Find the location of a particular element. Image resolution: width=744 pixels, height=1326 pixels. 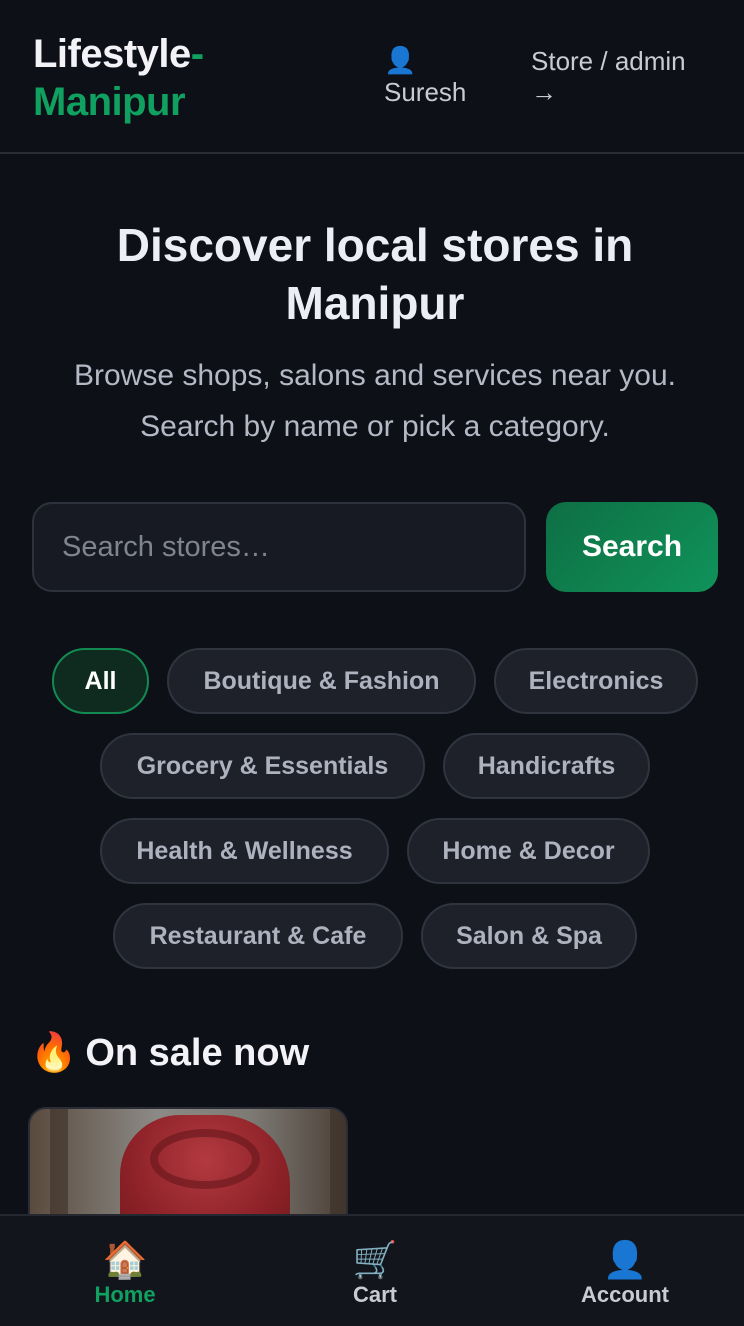

brand-logo: Lifestyle- Manipur is located at coordinates (118, 78).